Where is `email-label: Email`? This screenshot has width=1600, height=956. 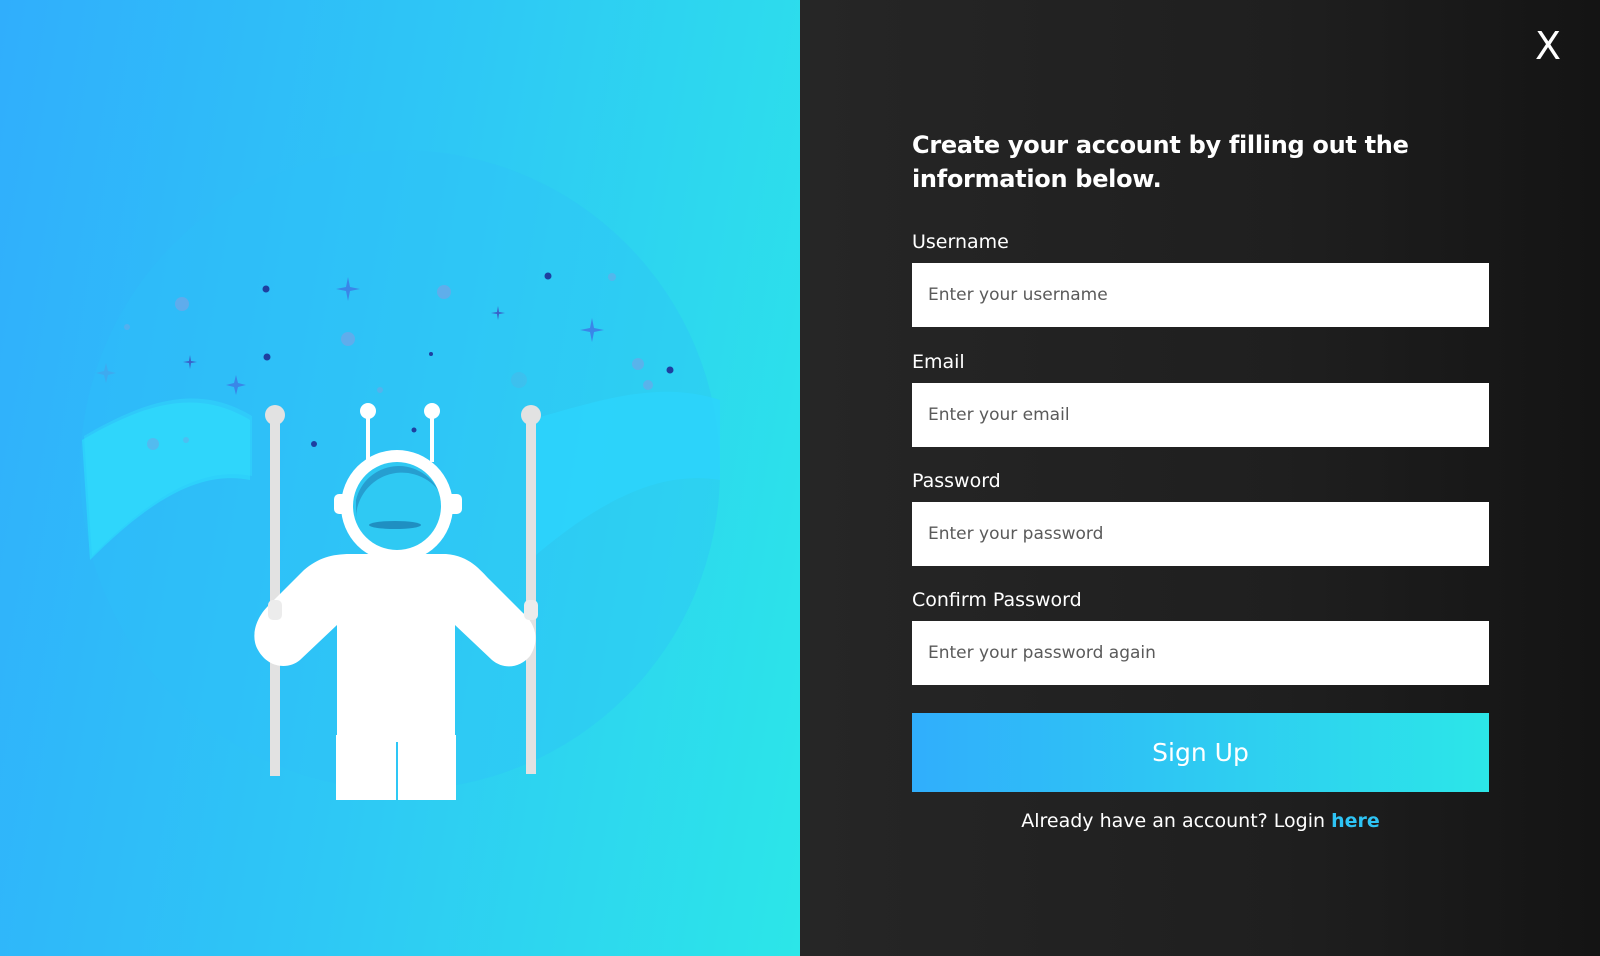
email-label: Email is located at coordinates (938, 362).